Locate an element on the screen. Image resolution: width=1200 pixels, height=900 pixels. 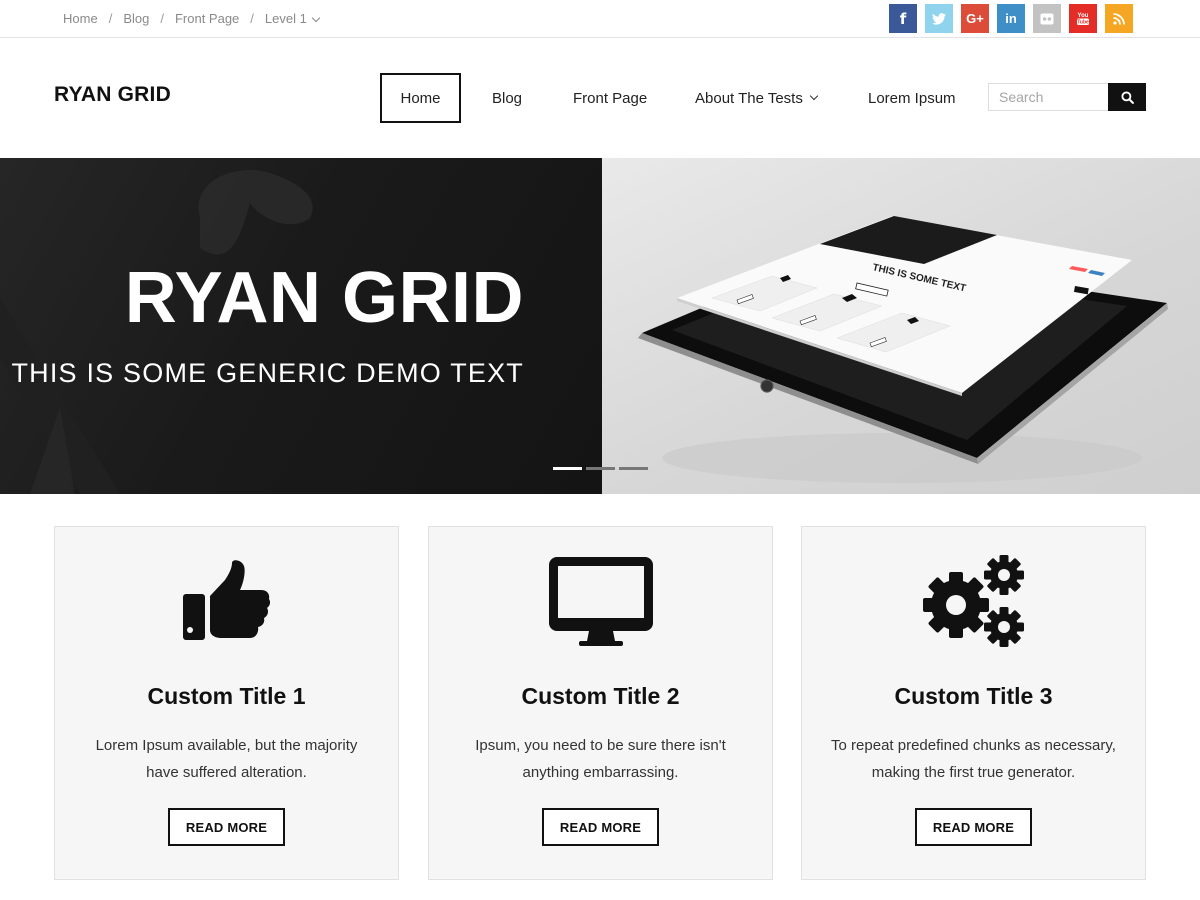
site-logo: RYAN GRID is located at coordinates (112, 95).